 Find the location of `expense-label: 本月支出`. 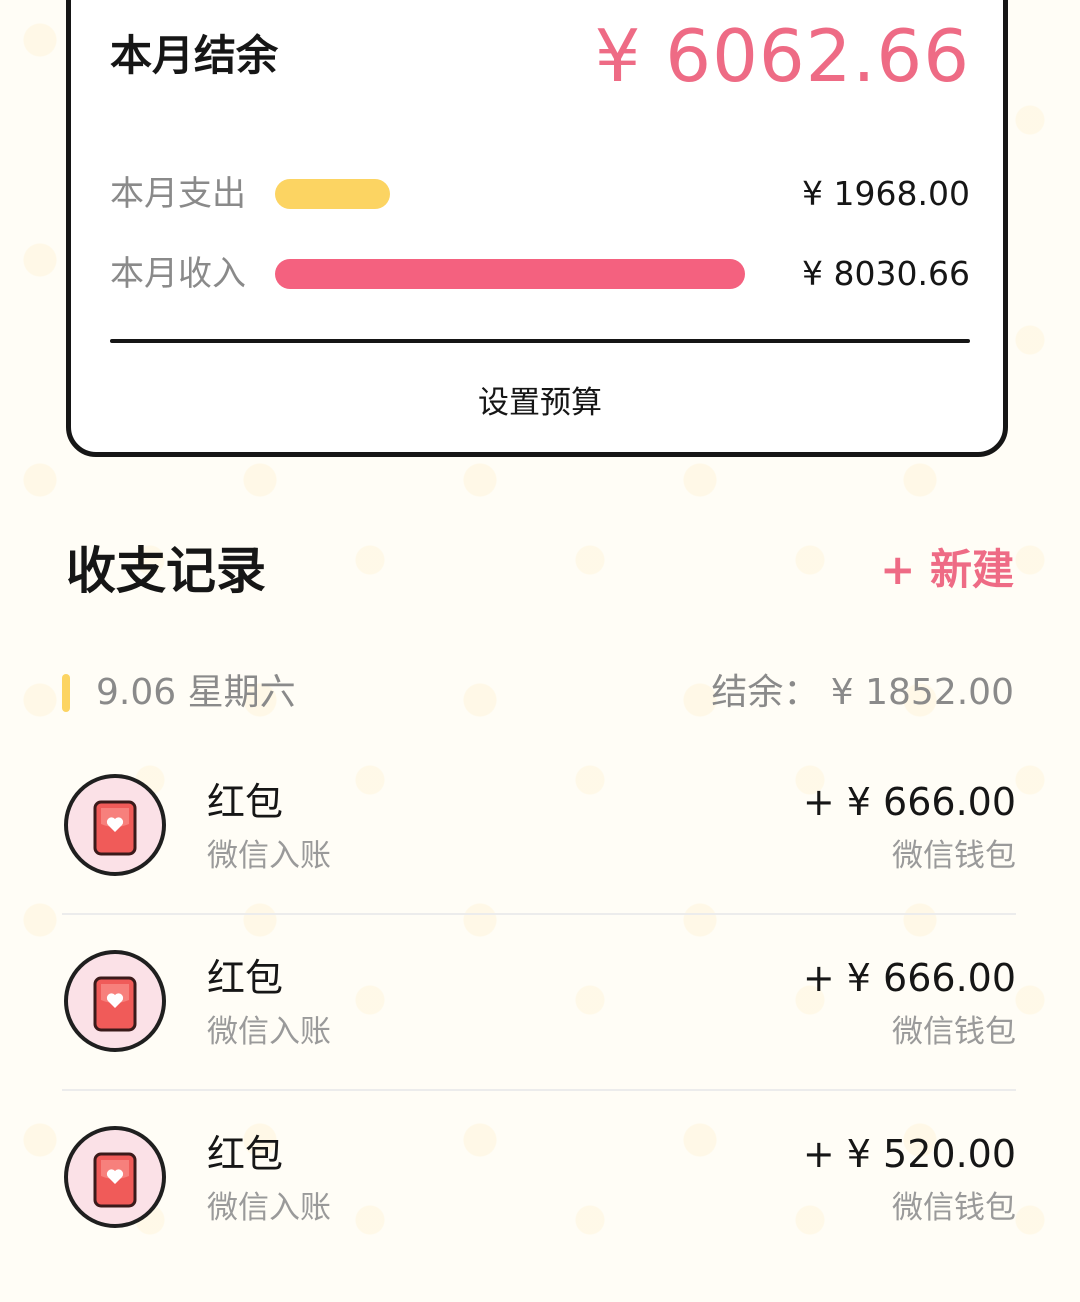

expense-label: 本月支出 is located at coordinates (178, 194).